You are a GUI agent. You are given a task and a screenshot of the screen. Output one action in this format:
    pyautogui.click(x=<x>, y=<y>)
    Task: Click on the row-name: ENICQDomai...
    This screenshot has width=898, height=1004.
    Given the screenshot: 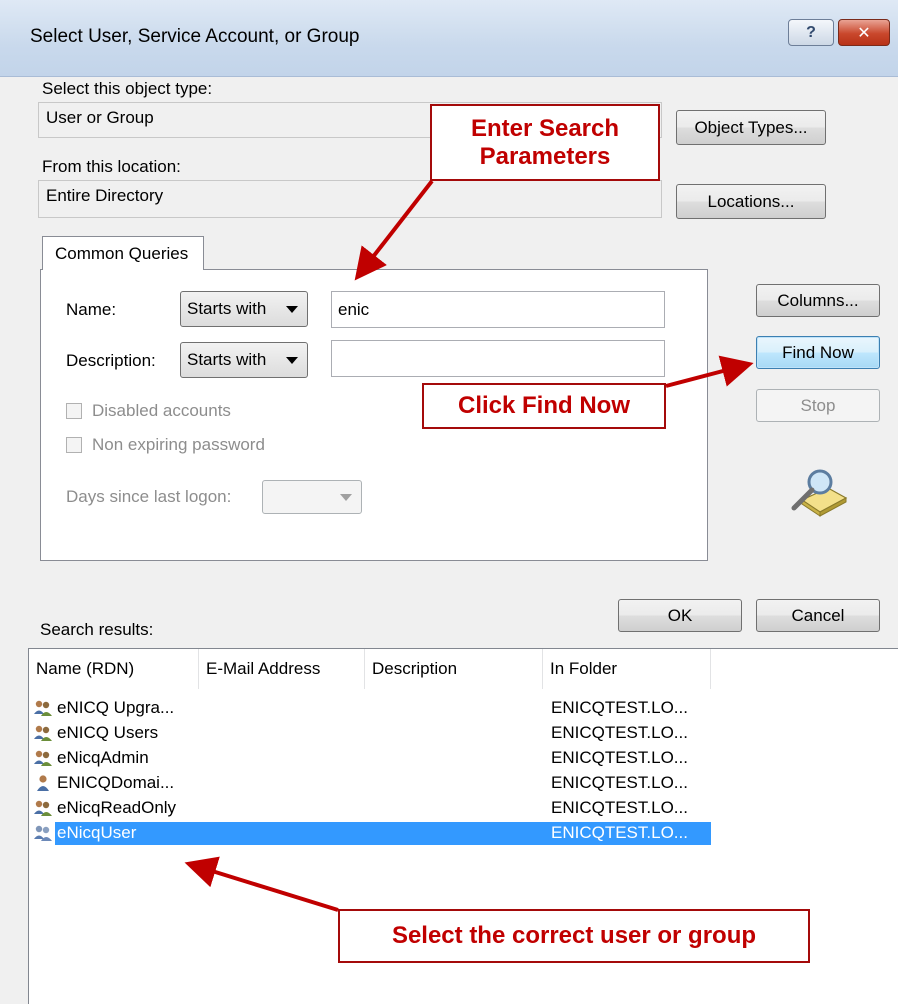 What is the action you would take?
    pyautogui.click(x=116, y=782)
    